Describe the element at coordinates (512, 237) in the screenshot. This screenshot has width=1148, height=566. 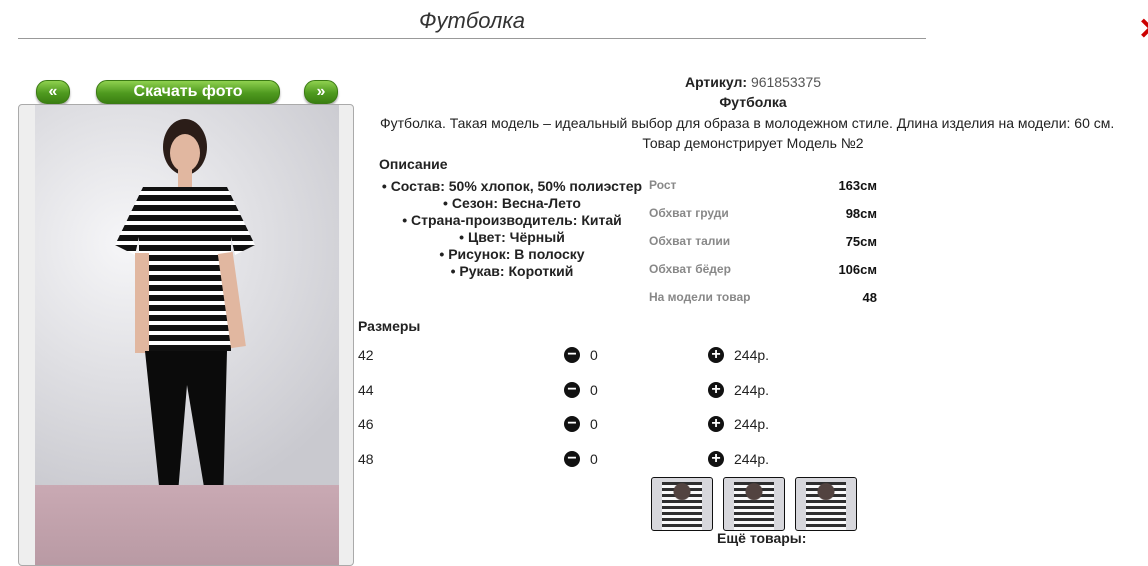
I see `attribute-item: Цвет: Чёрный` at that location.